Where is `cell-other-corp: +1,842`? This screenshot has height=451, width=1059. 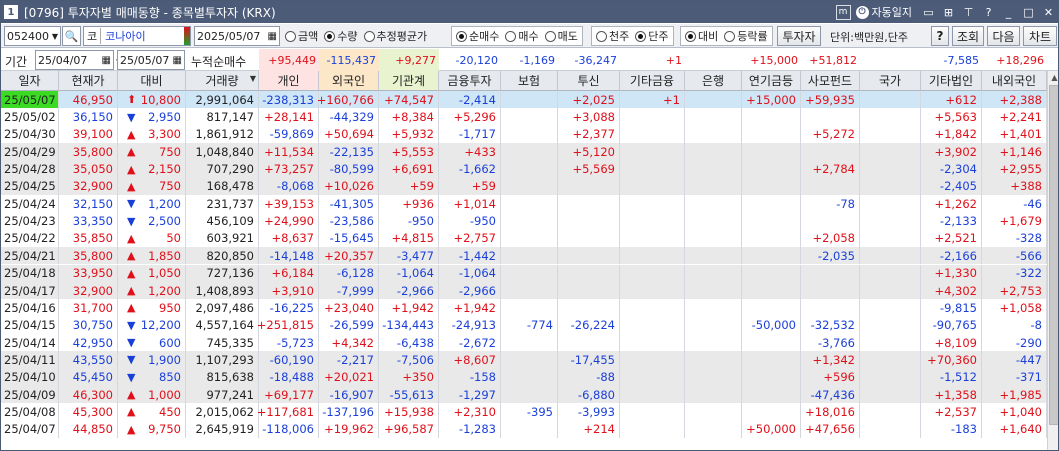
cell-other-corp: +1,842 is located at coordinates (951, 134).